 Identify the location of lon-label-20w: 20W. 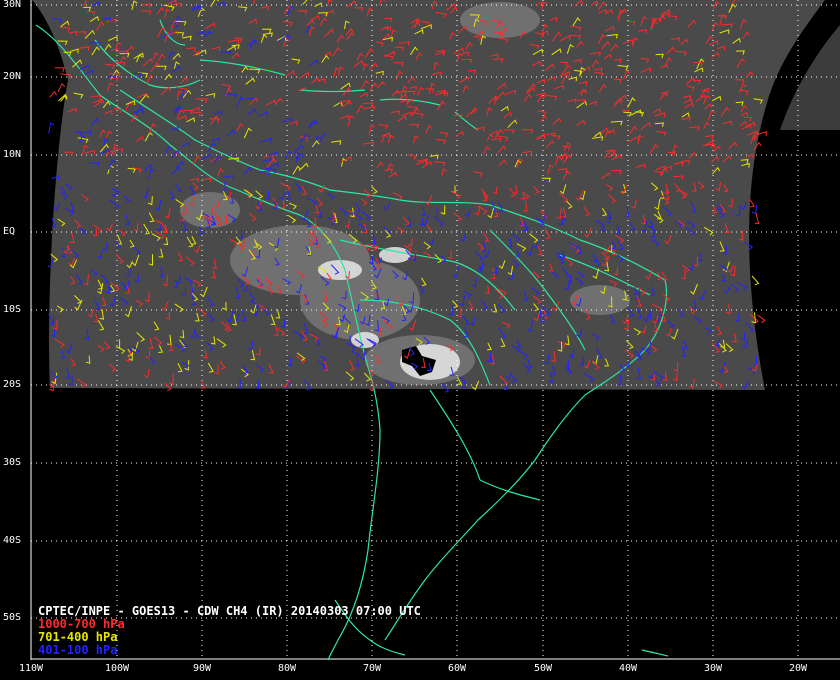
(798, 668).